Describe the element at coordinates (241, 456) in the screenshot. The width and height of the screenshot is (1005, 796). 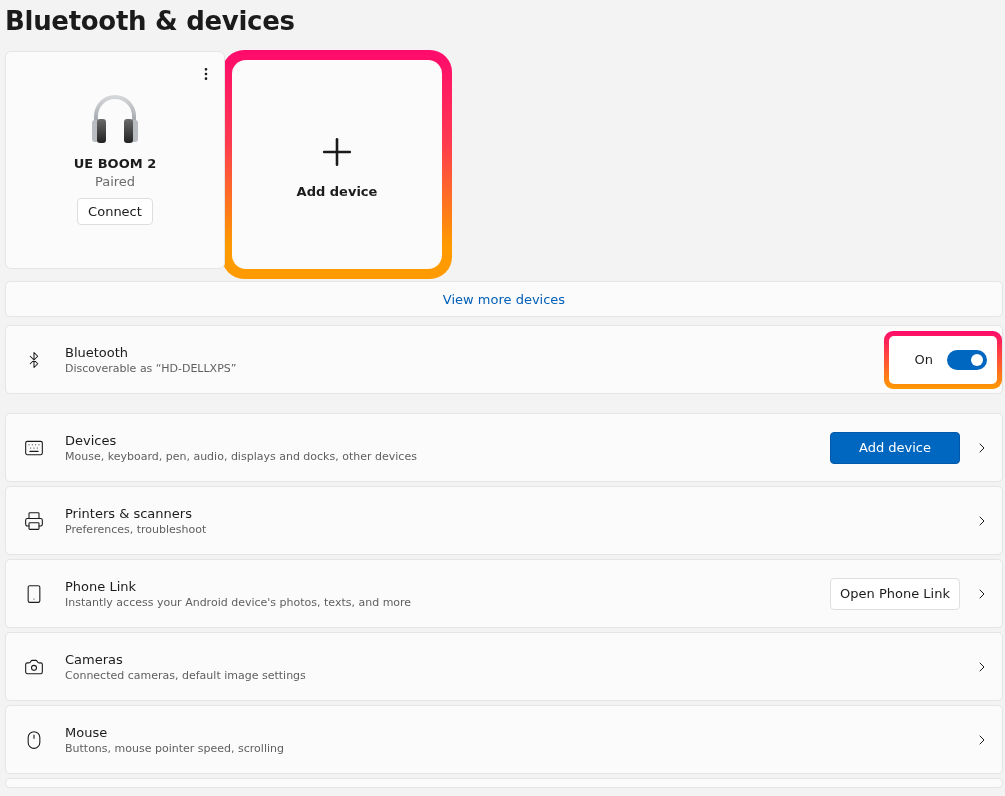
I see `row-subtitle: Mouse, keyboard, pen, audio, displays and docks, other devices` at that location.